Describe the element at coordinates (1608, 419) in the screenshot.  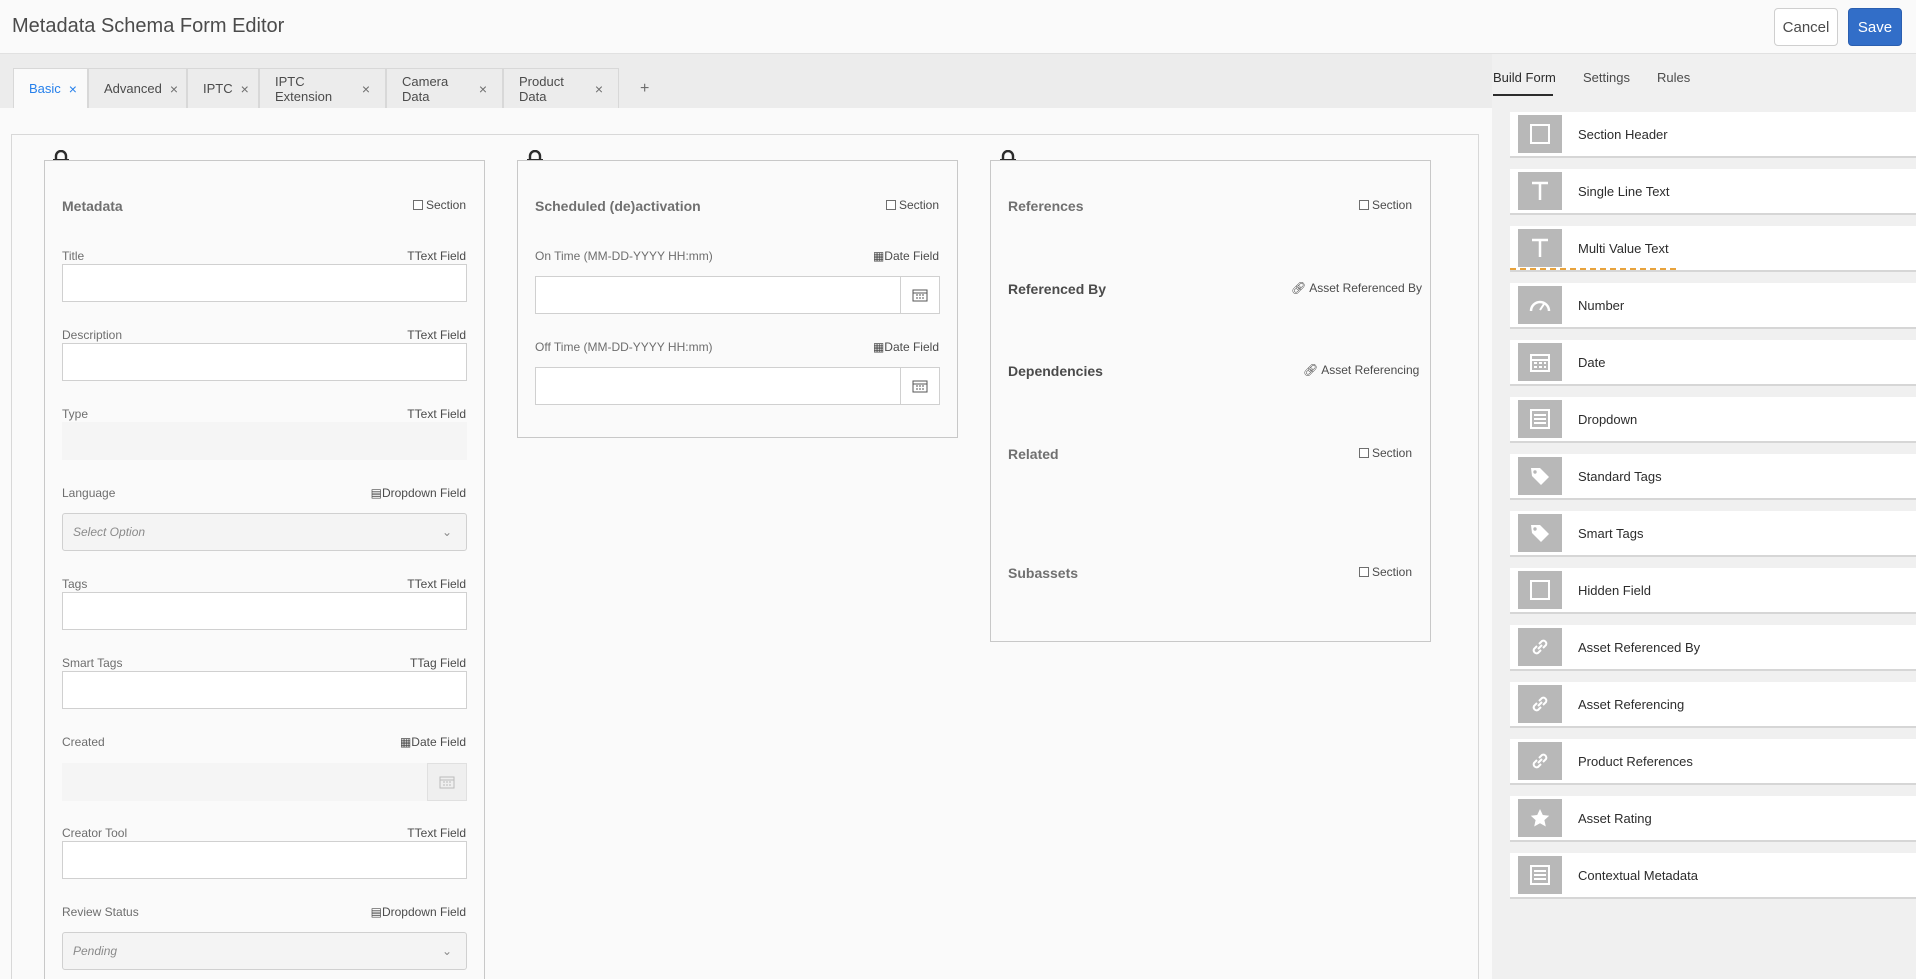
I see `component-label: Dropdown` at that location.